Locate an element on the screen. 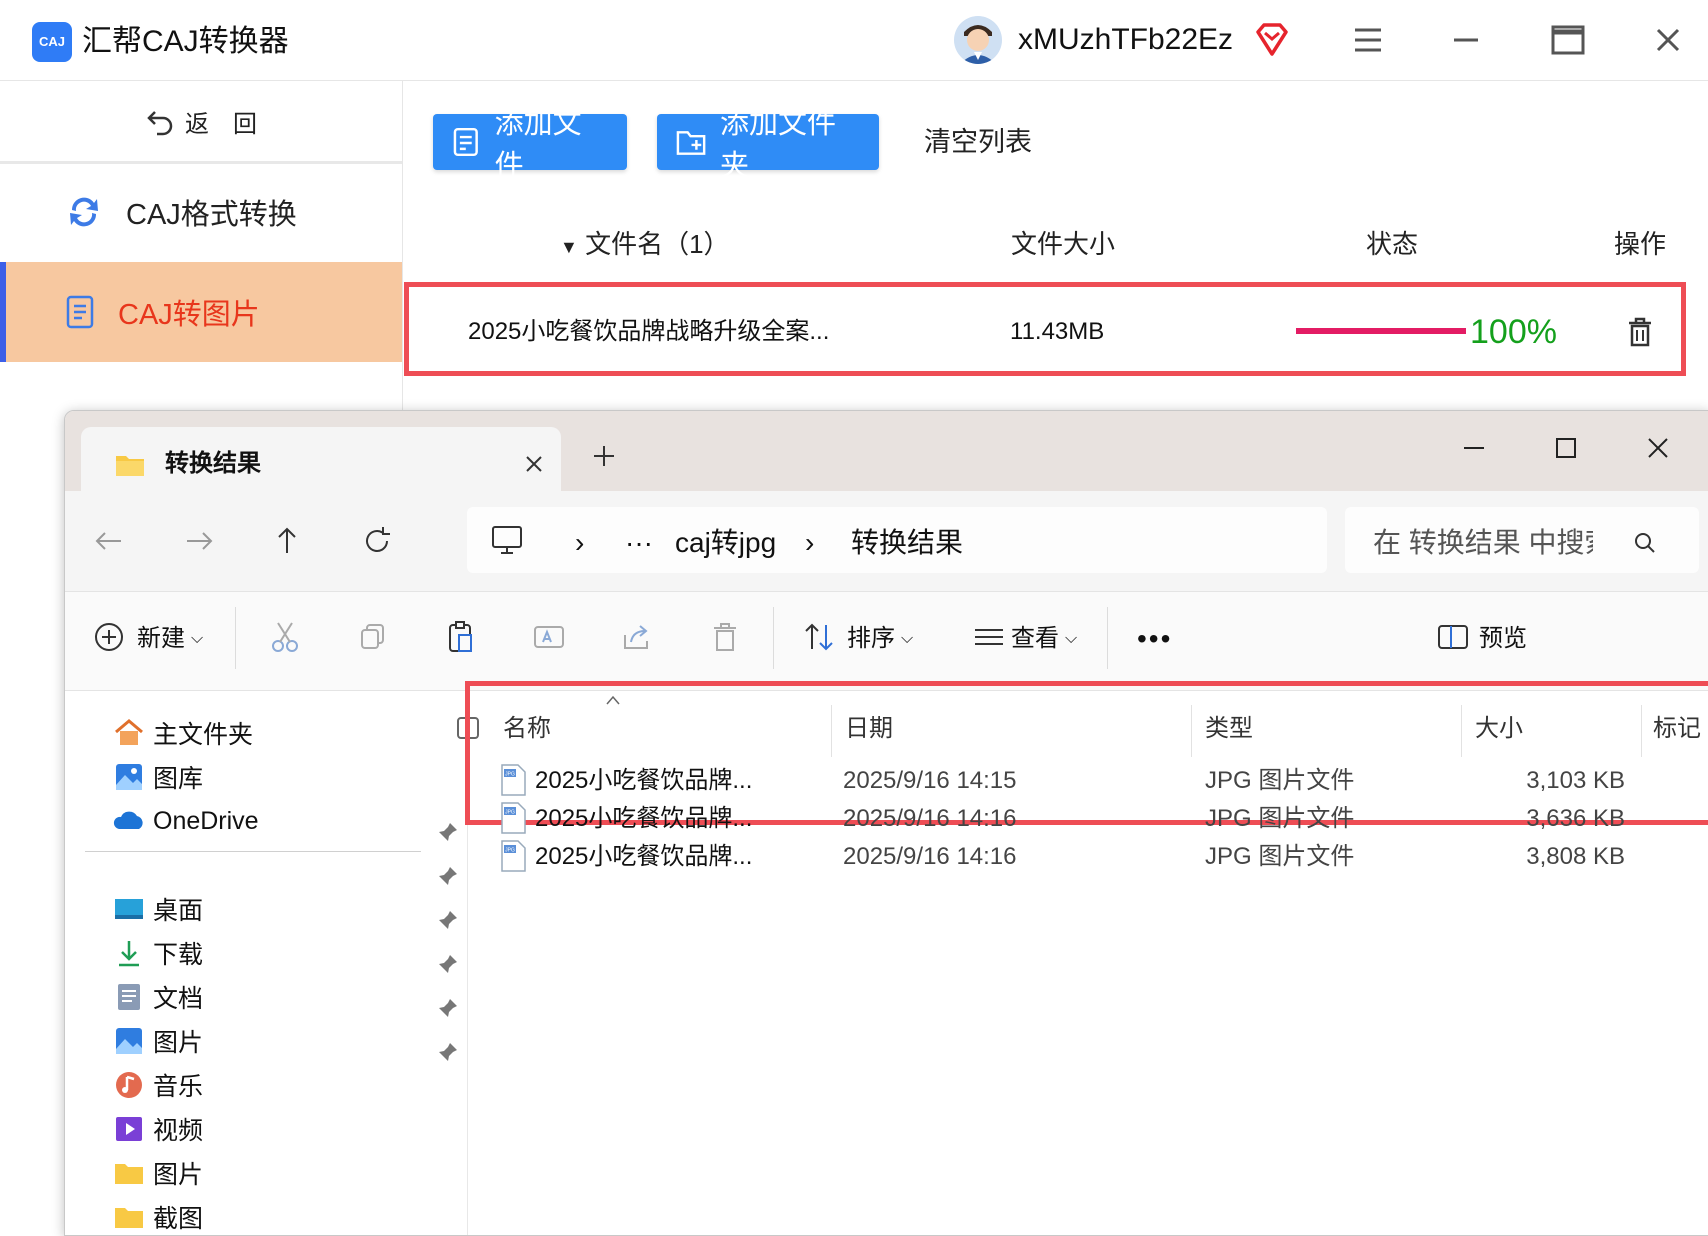 The height and width of the screenshot is (1236, 1708). column-header-operation: 操作 is located at coordinates (1640, 244).